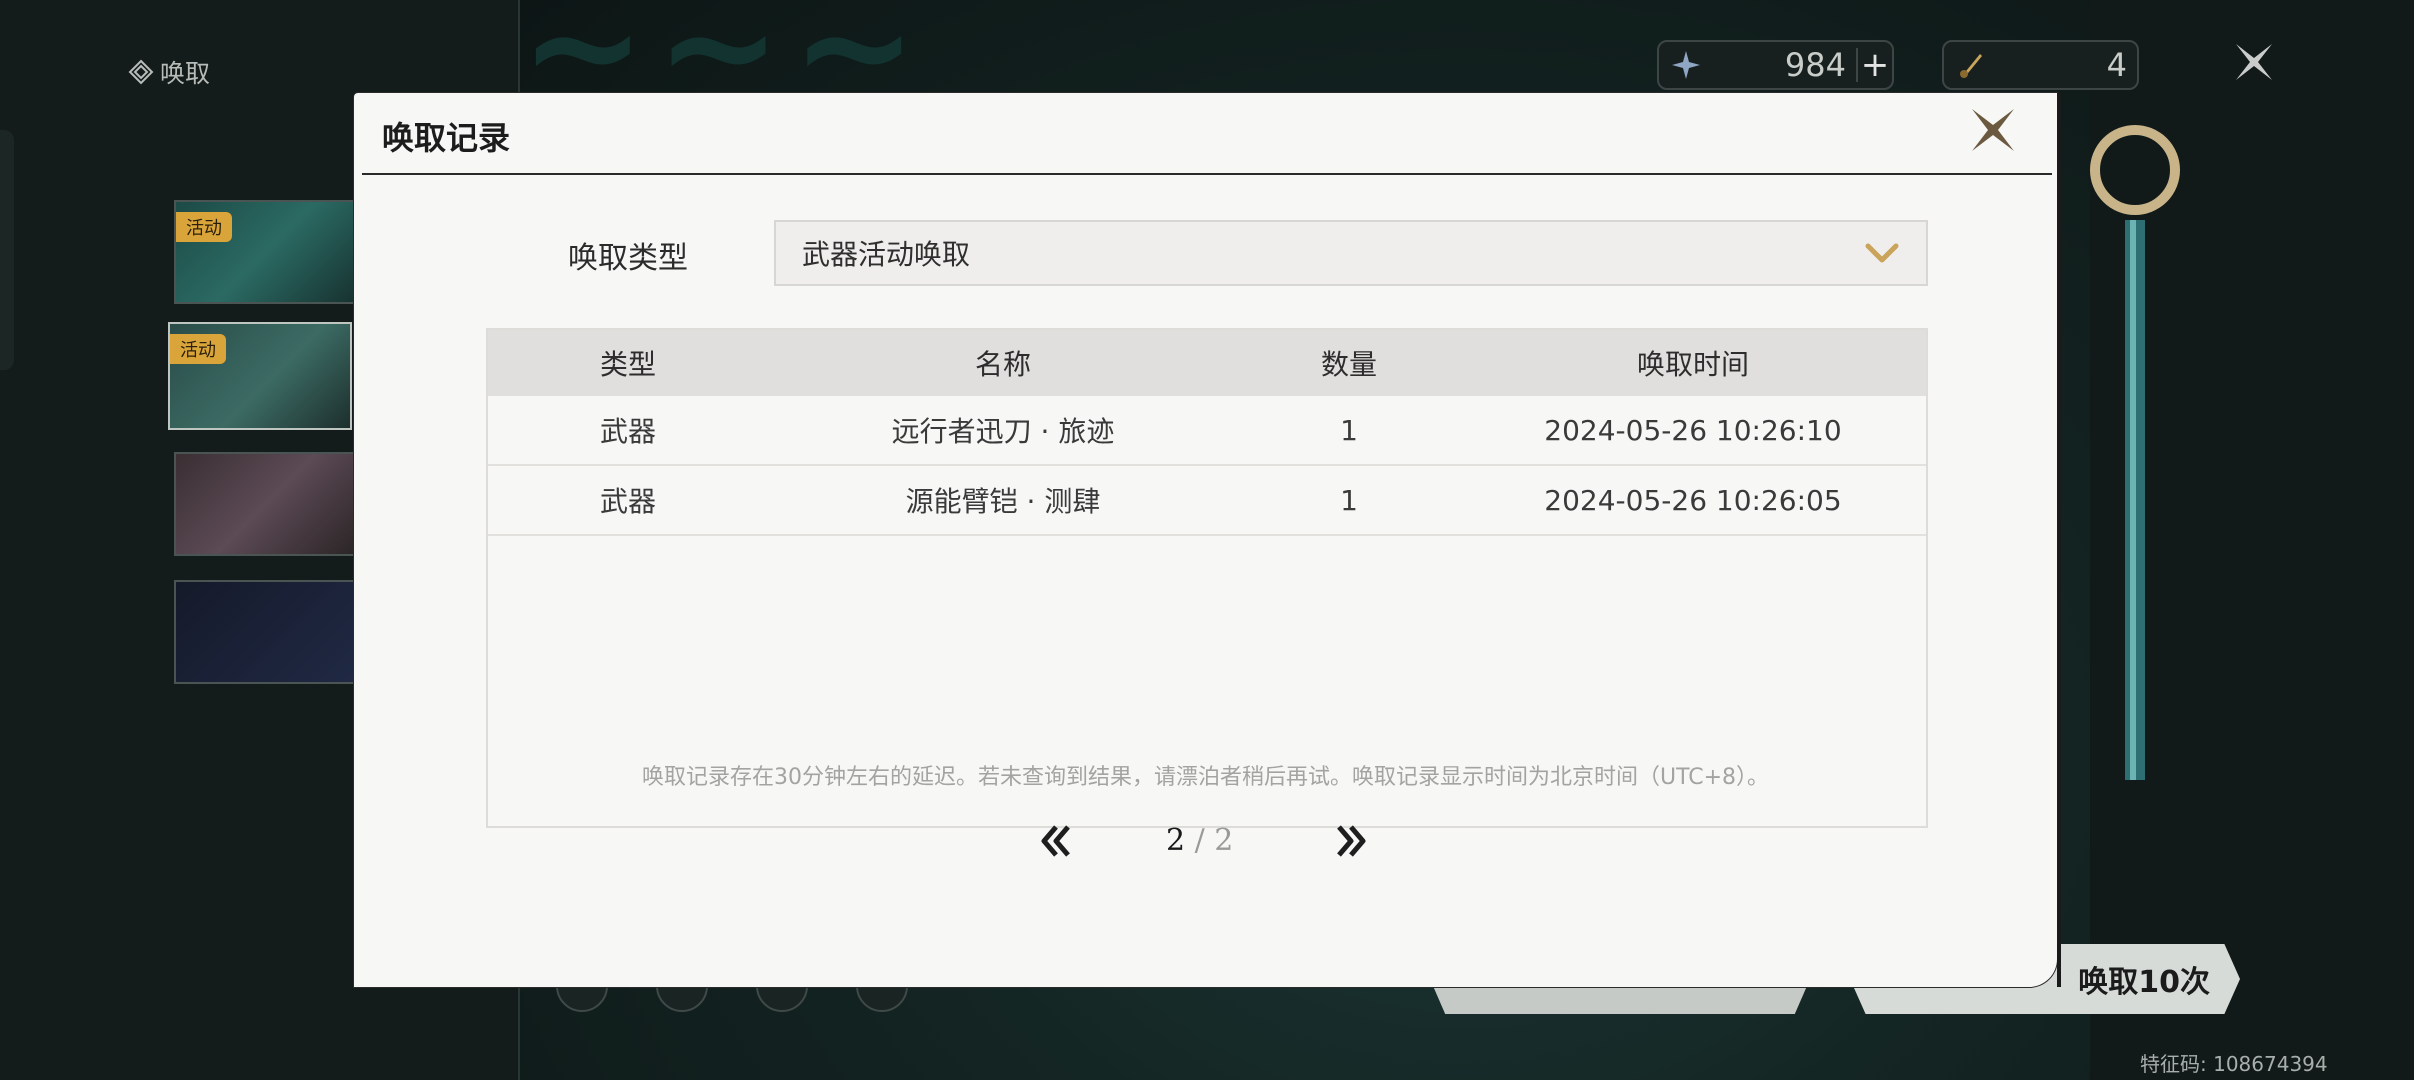 Image resolution: width=2414 pixels, height=1080 pixels. Describe the element at coordinates (266, 632) in the screenshot. I see `banner-tab-standard-weapon` at that location.